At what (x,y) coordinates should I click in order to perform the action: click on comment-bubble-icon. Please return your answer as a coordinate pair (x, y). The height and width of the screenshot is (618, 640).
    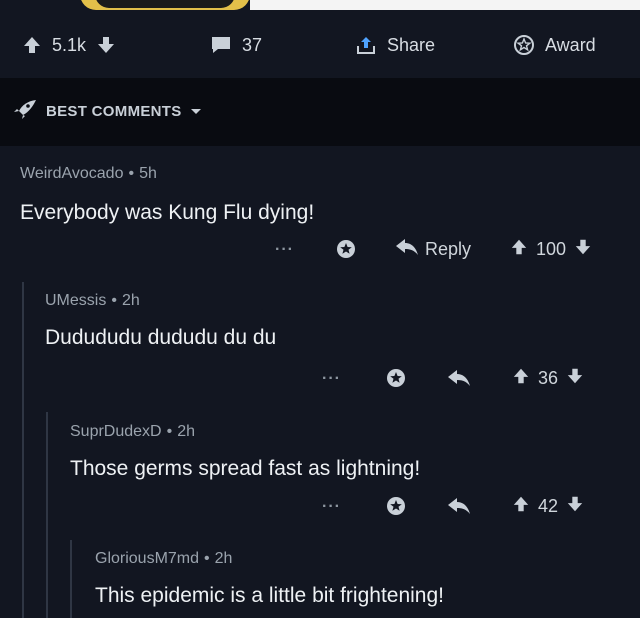
    Looking at the image, I should click on (221, 45).